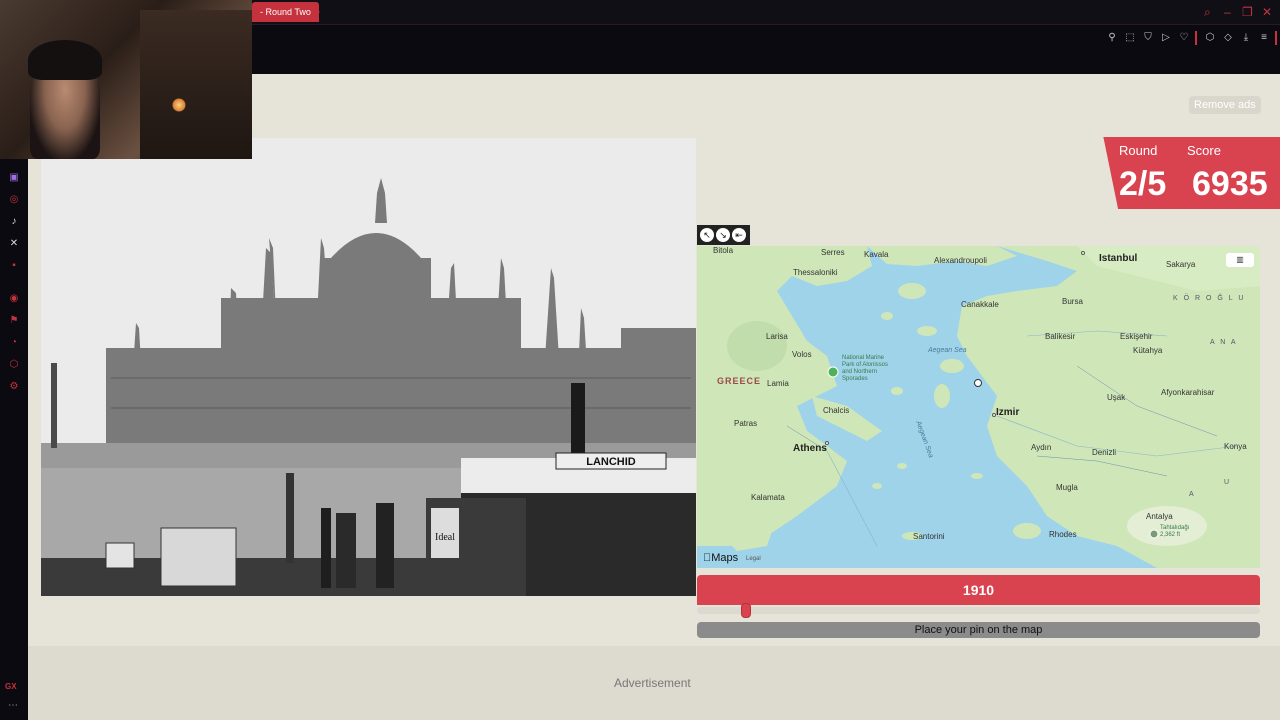  Describe the element at coordinates (14, 321) in the screenshot. I see `bookmark-icon: ⚑` at that location.